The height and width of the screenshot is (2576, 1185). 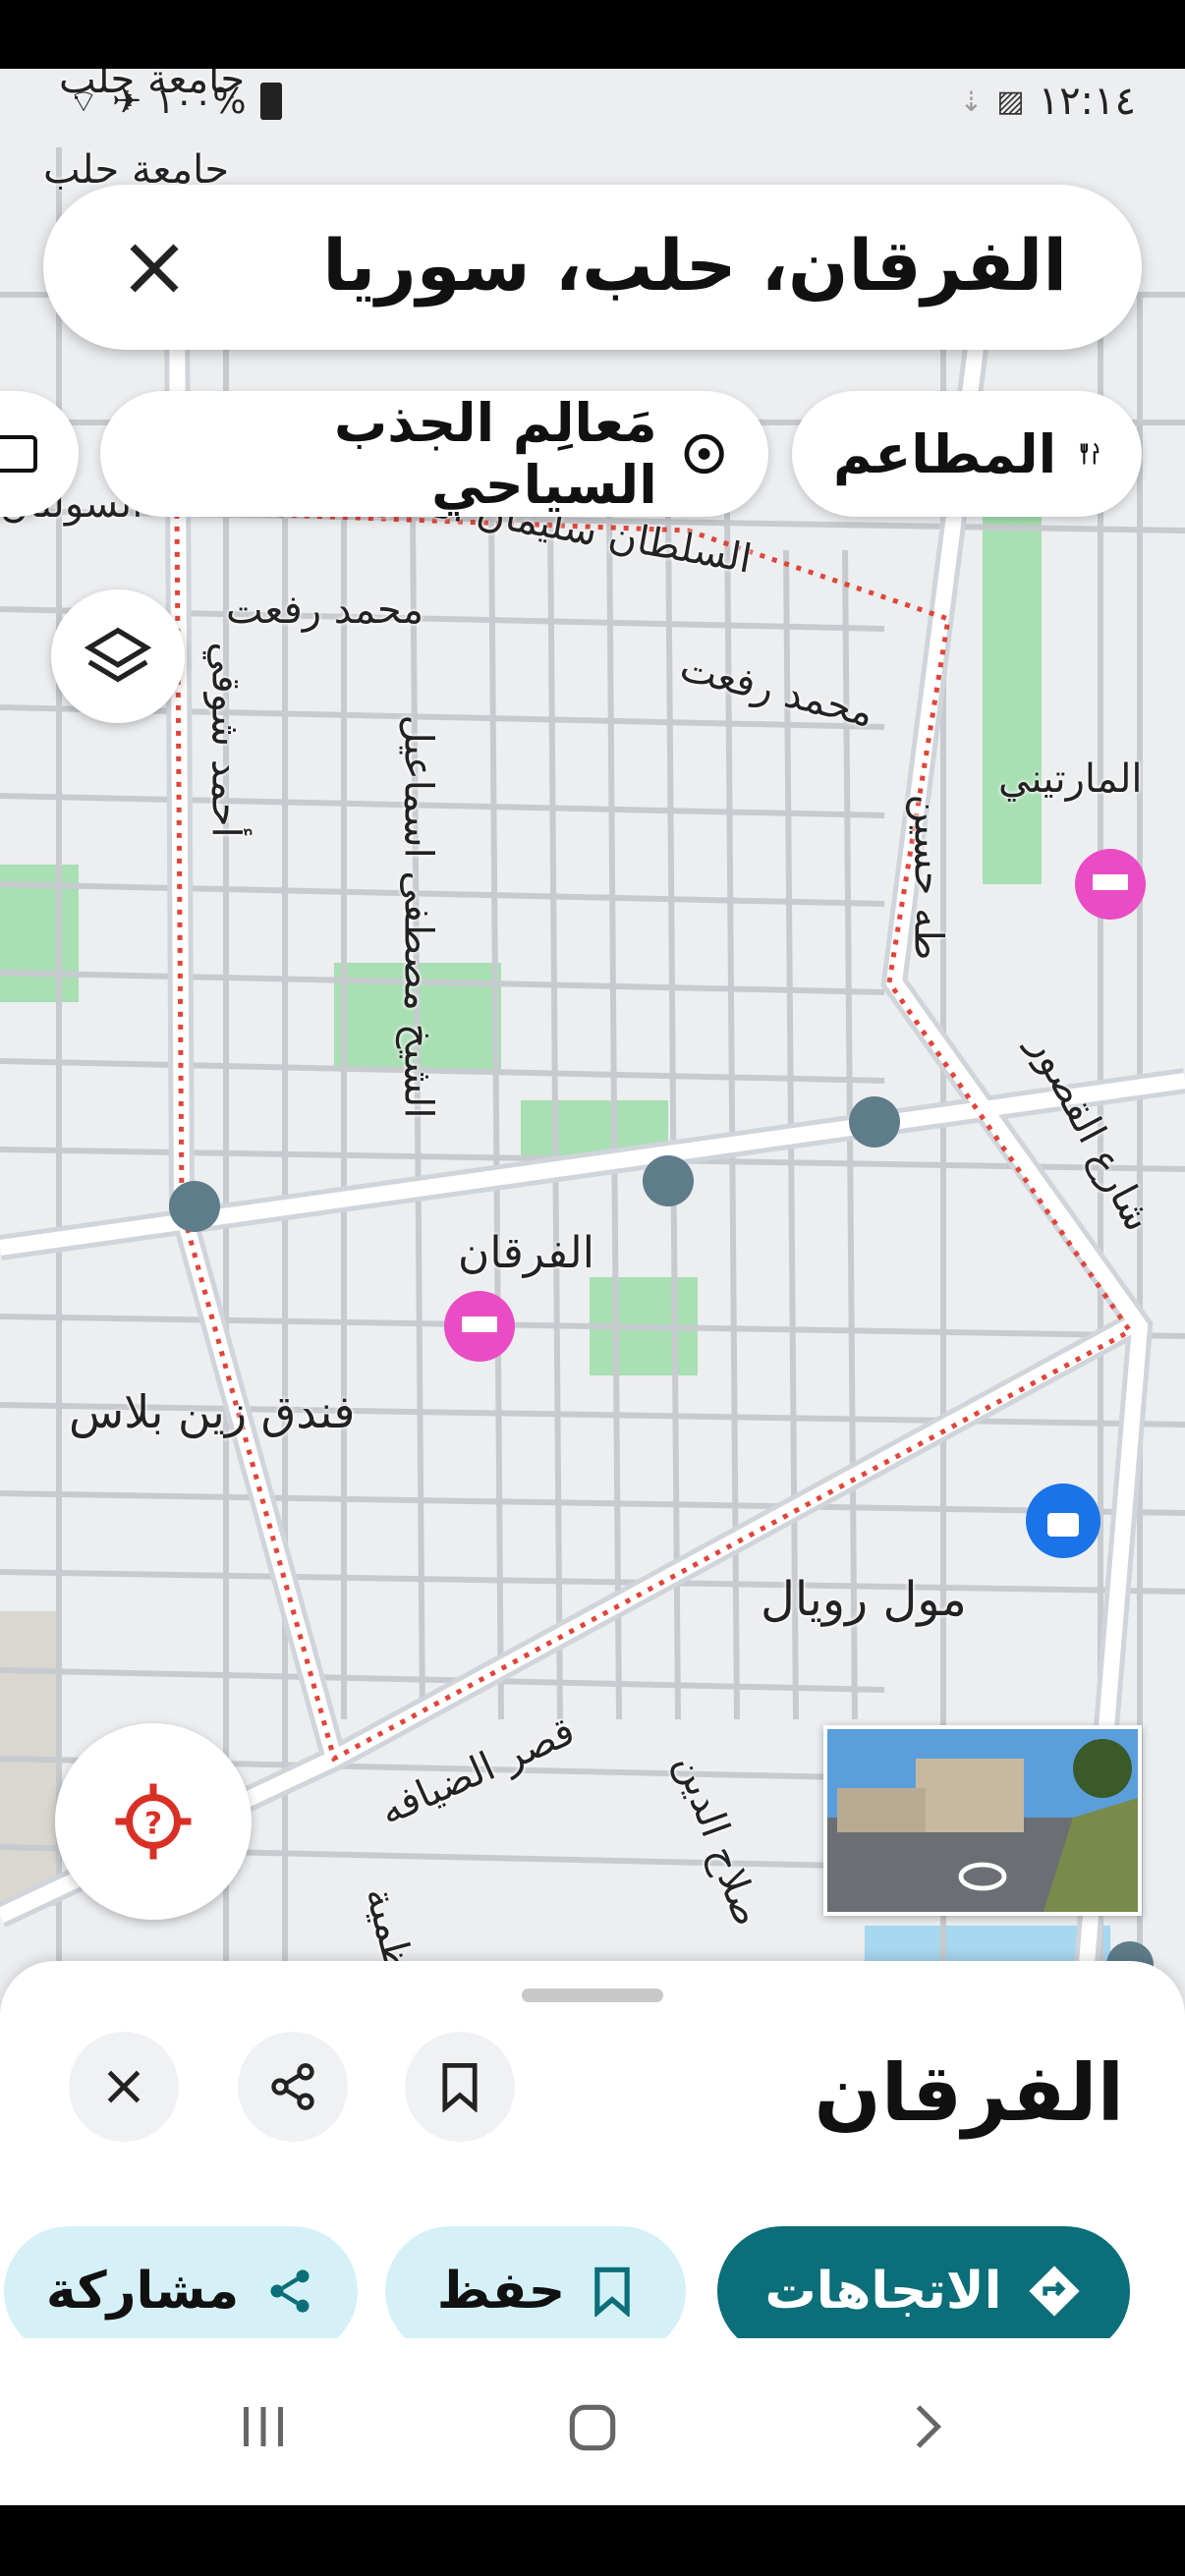 I want to click on street-view-rotate-icon, so click(x=983, y=1876).